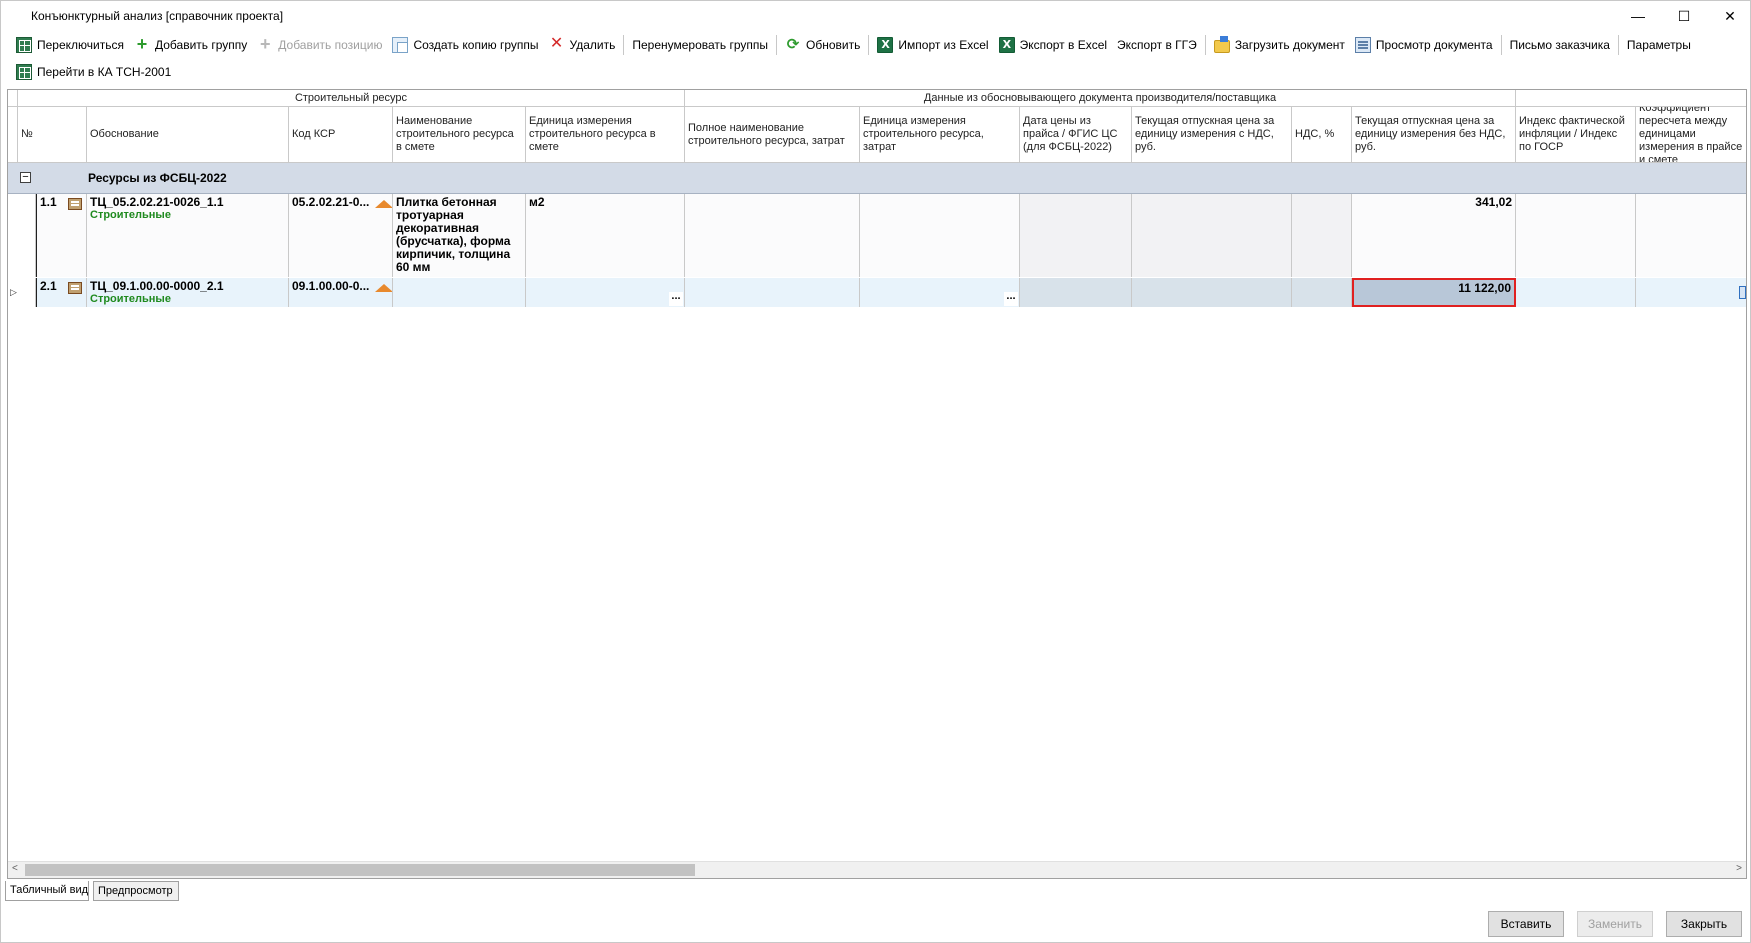 This screenshot has width=1751, height=943. I want to click on unit-cell: м2, so click(605, 235).